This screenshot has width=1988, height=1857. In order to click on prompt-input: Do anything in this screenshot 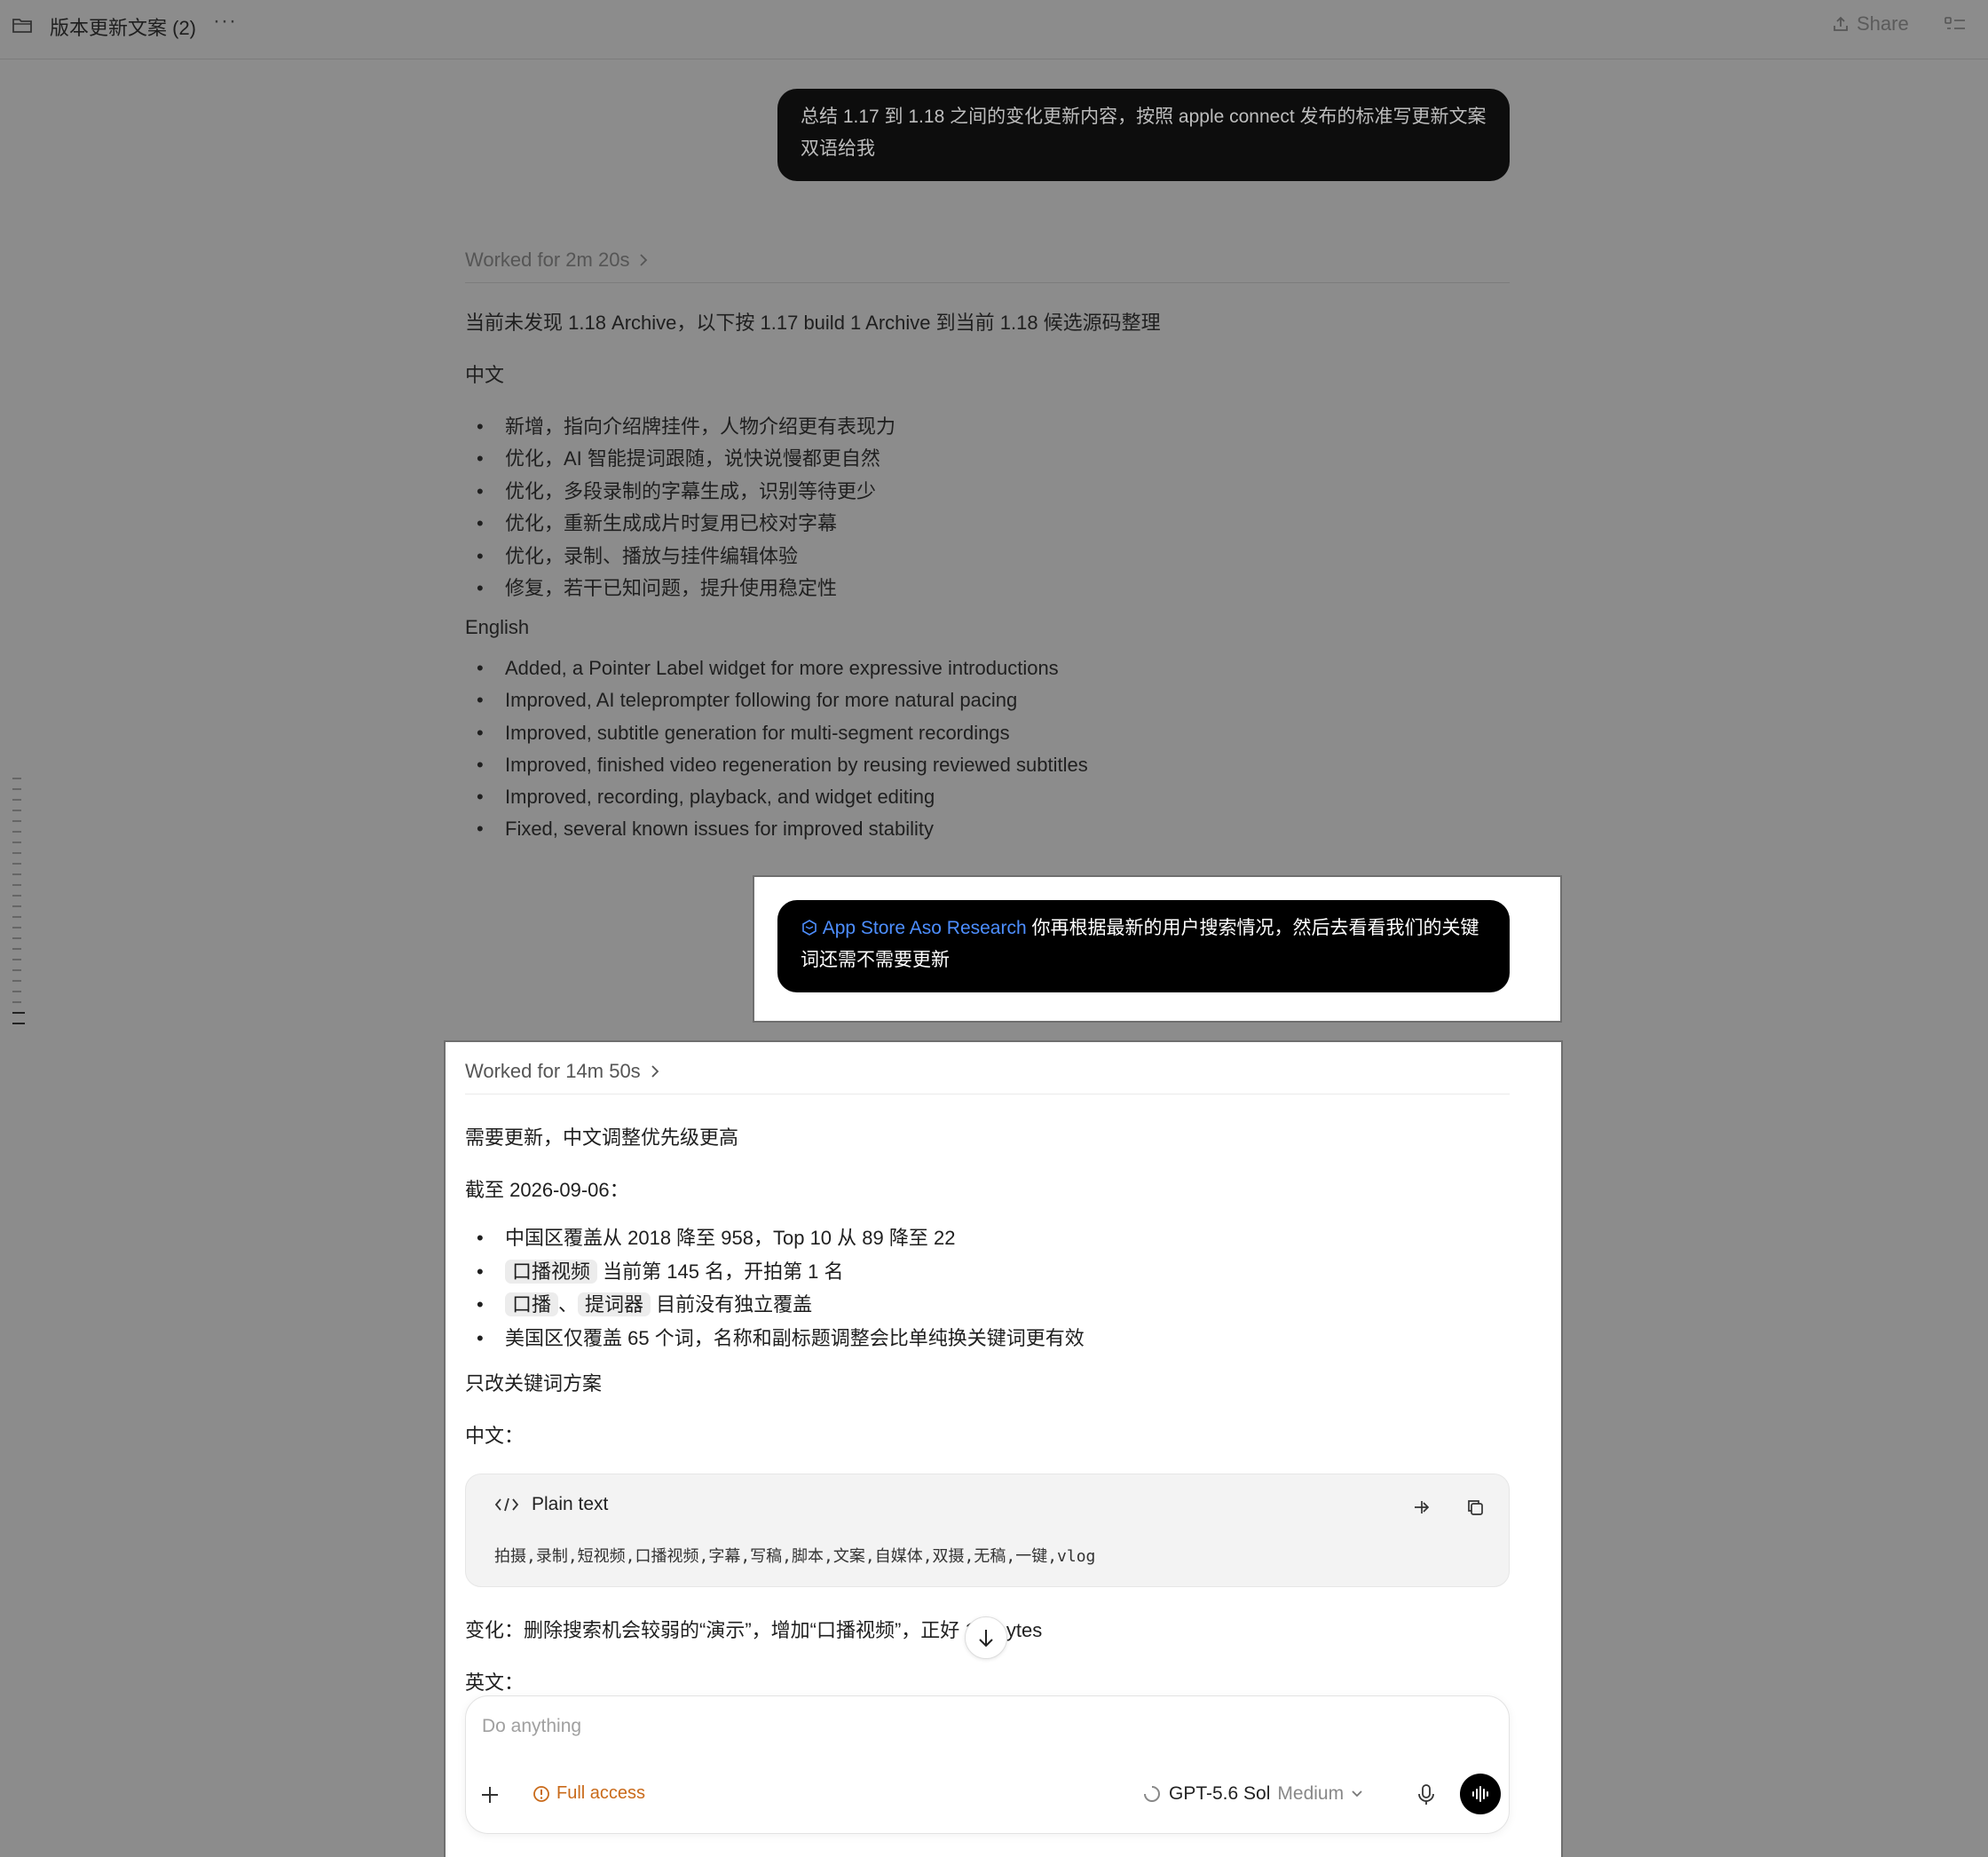, I will do `click(531, 1726)`.